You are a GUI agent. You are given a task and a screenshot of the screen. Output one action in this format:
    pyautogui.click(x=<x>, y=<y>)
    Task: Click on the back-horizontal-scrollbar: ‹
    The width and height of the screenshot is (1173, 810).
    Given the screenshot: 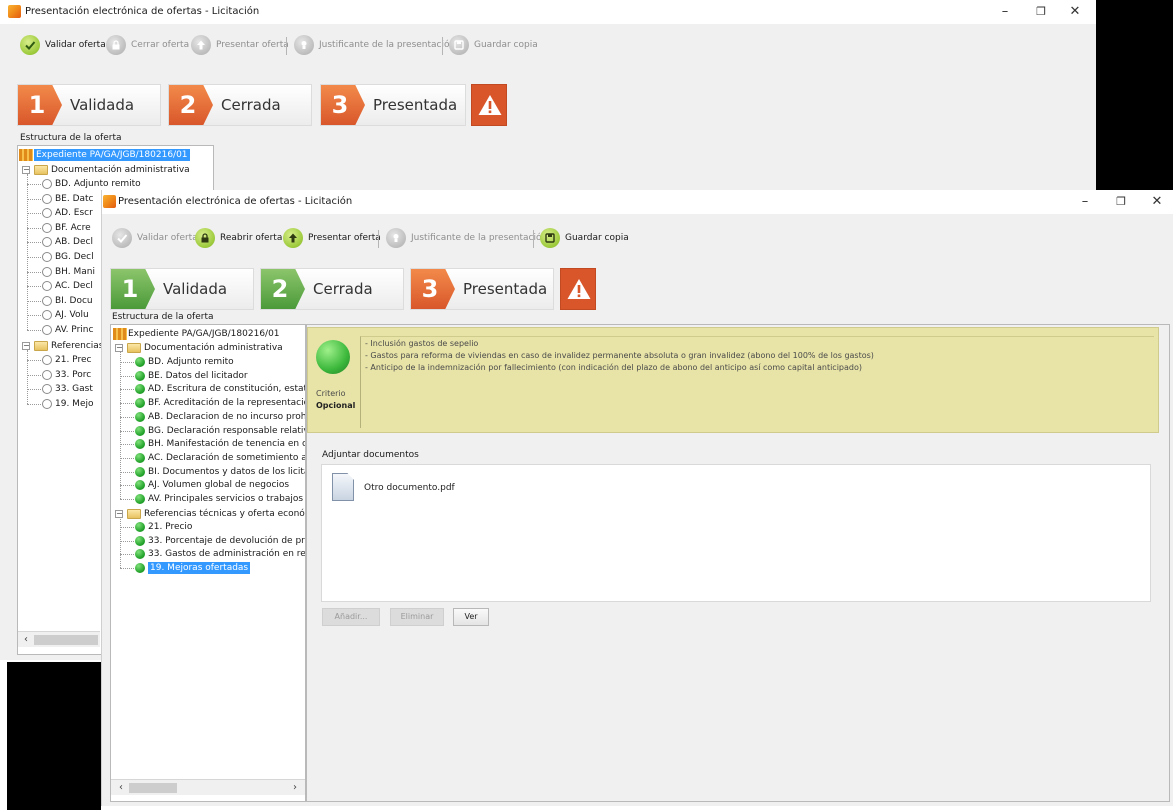 What is the action you would take?
    pyautogui.click(x=59, y=639)
    